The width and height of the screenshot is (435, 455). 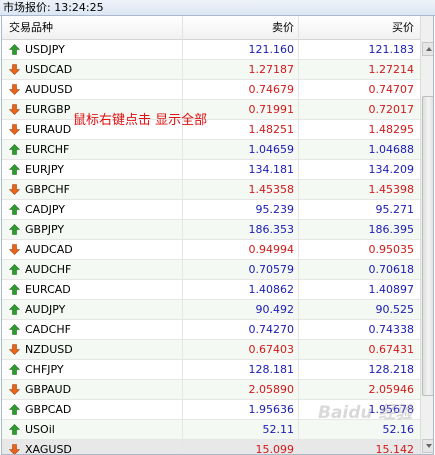 What do you see at coordinates (359, 309) in the screenshot?
I see `ask-price: 90.525` at bounding box center [359, 309].